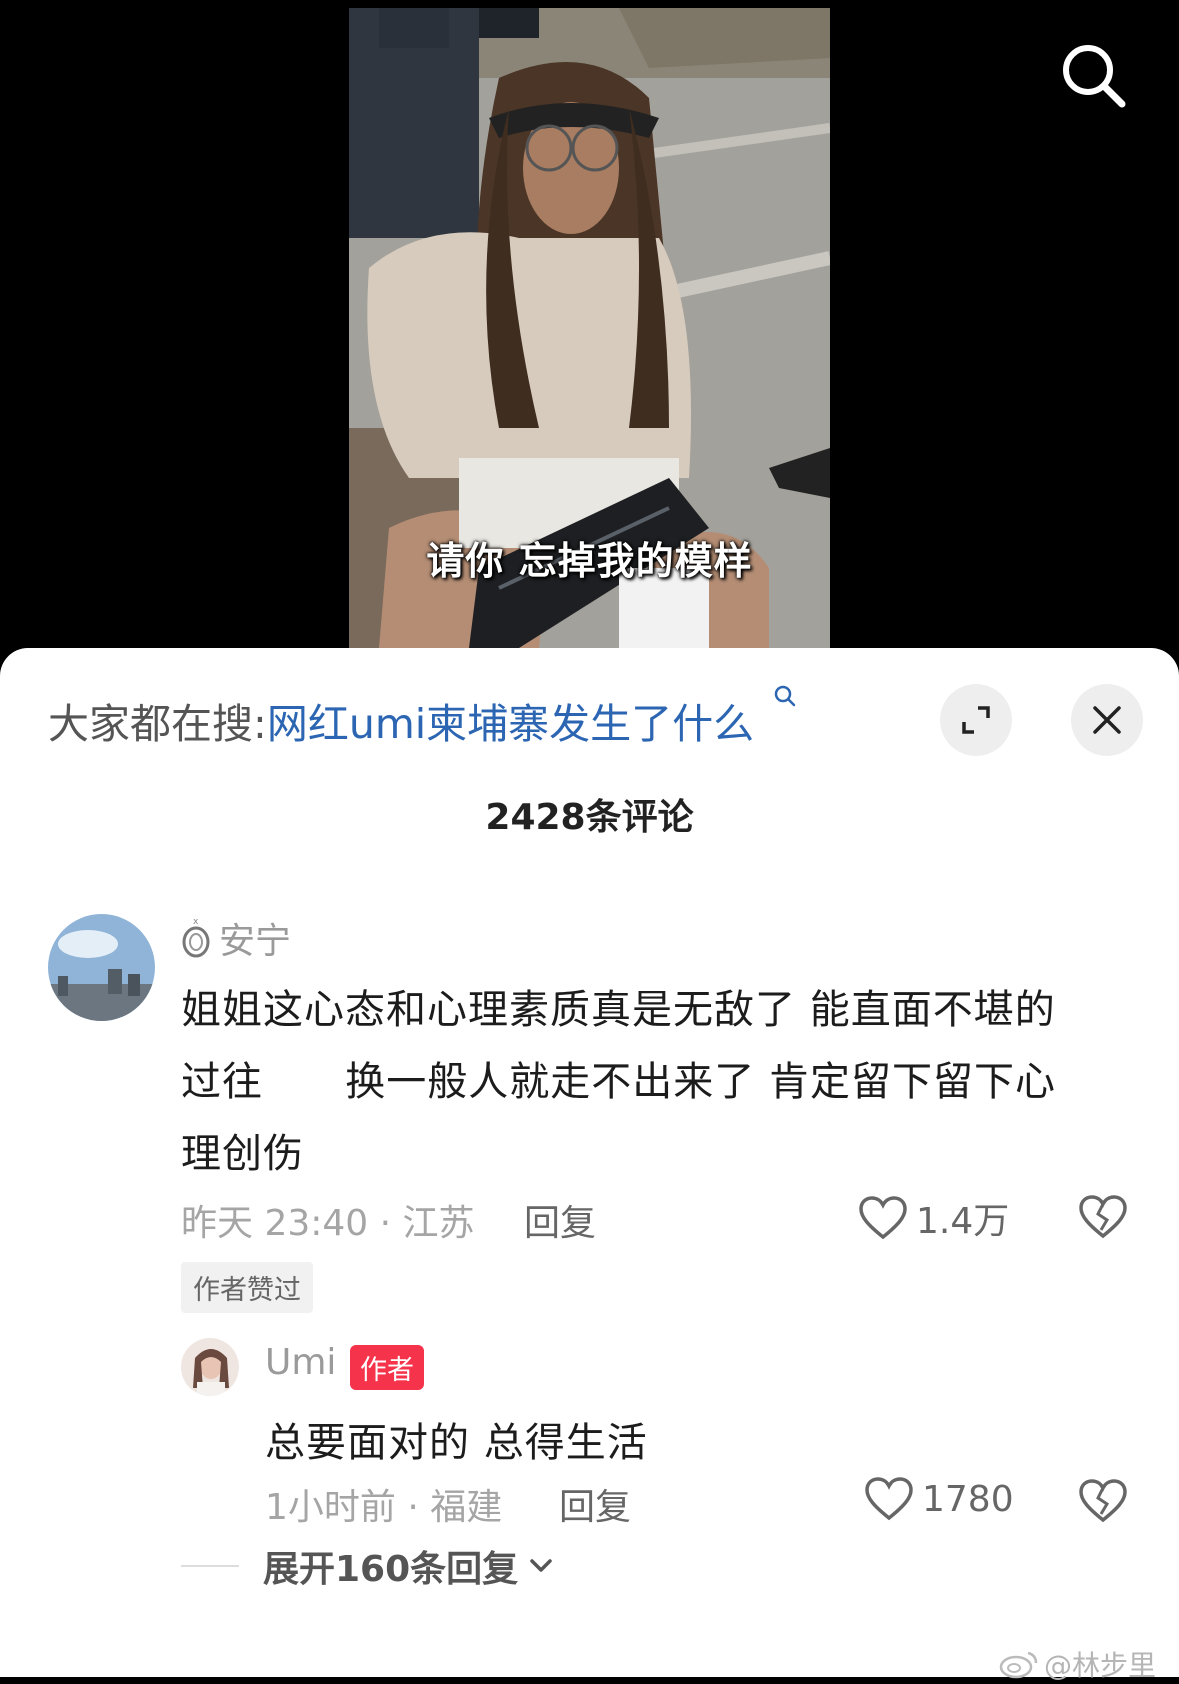  I want to click on comment-username-row: x 安宁, so click(236, 938).